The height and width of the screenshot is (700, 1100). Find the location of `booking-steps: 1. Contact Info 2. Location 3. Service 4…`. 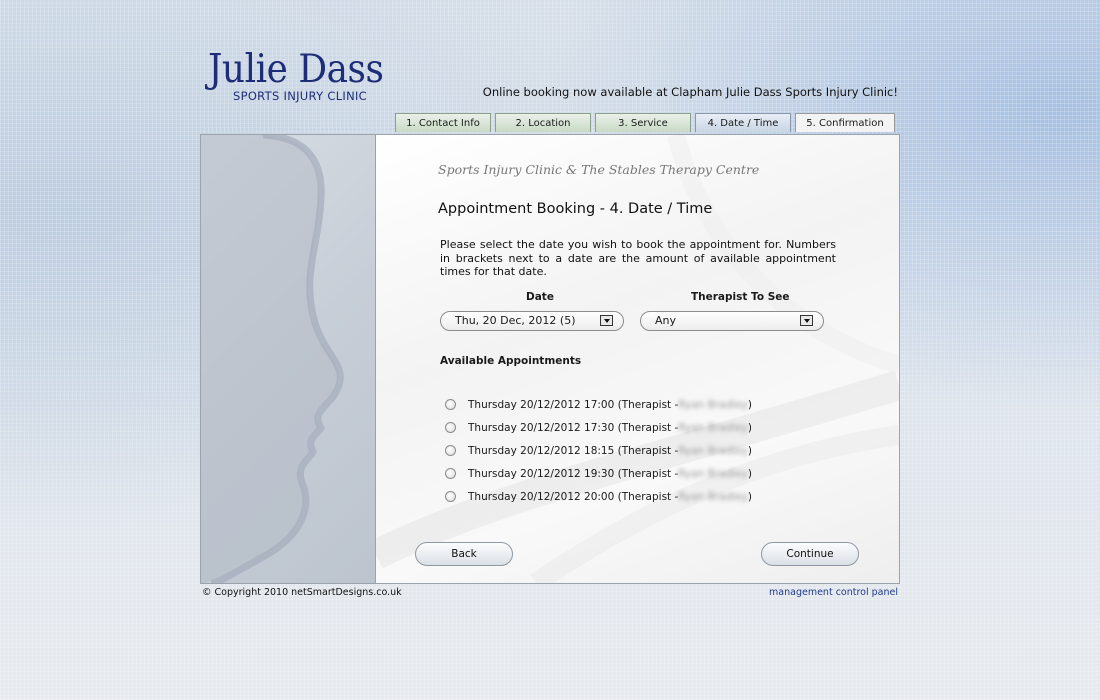

booking-steps: 1. Contact Info 2. Location 3. Service 4… is located at coordinates (645, 122).